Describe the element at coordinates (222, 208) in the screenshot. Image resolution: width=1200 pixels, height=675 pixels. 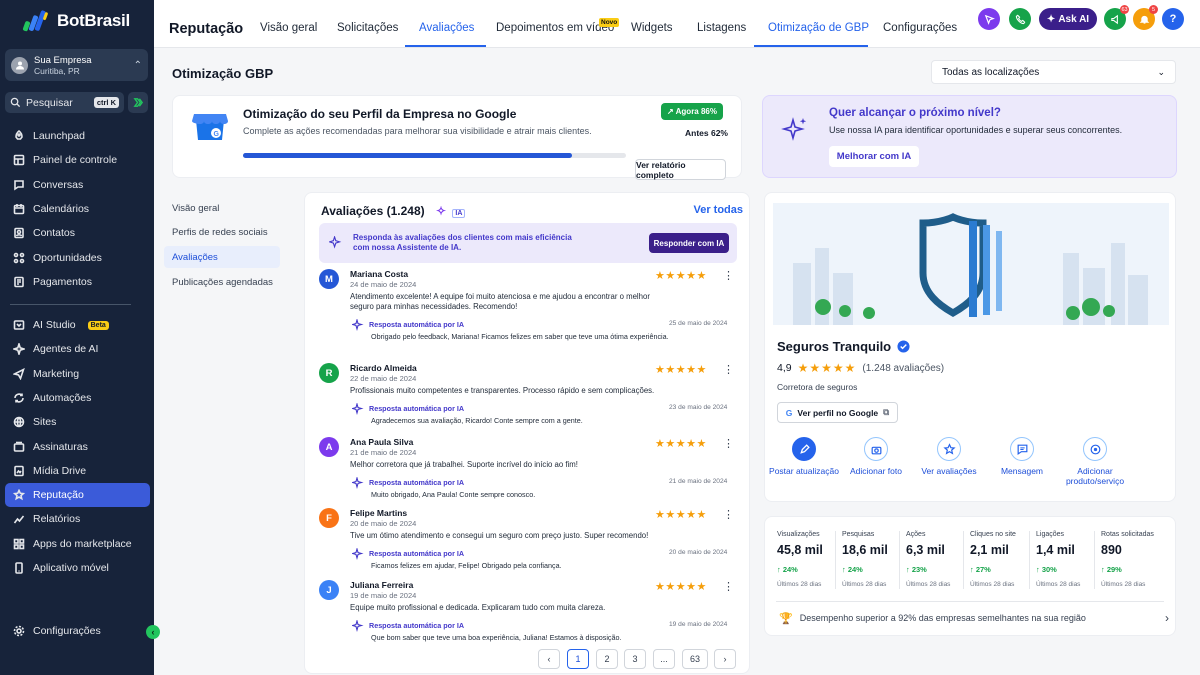
I see `subnav-visao-geral: Visão geral` at that location.